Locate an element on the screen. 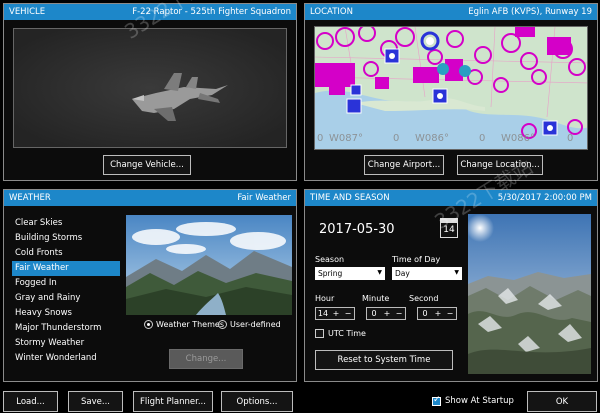 The image size is (600, 413). weather-themes-radio: Weather Themes is located at coordinates (184, 324).